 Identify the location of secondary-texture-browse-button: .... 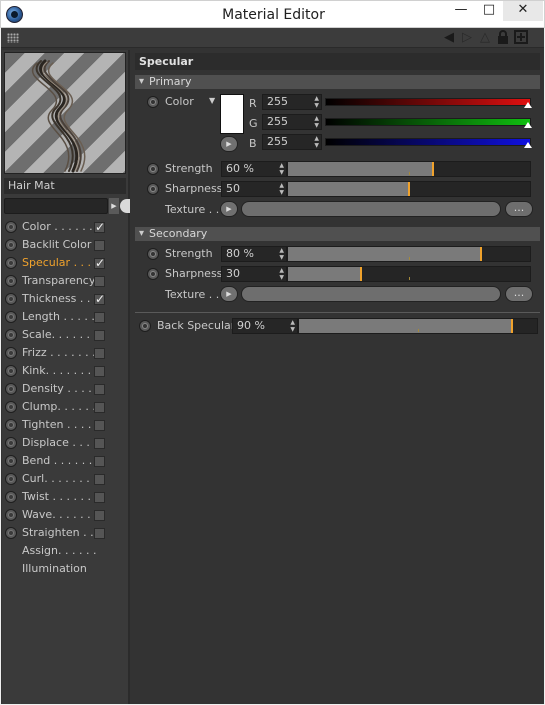
(519, 294).